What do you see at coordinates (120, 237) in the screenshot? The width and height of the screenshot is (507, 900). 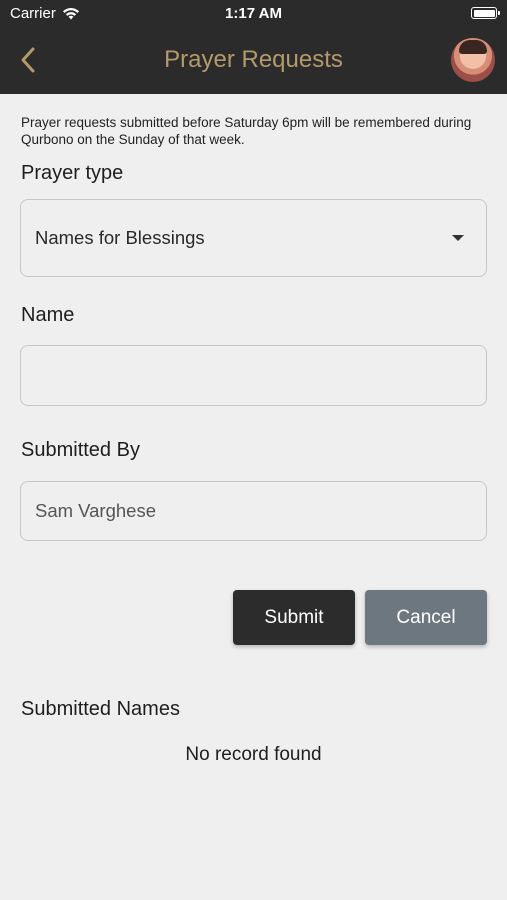 I see `prayer-type-value: Names for Blessings` at bounding box center [120, 237].